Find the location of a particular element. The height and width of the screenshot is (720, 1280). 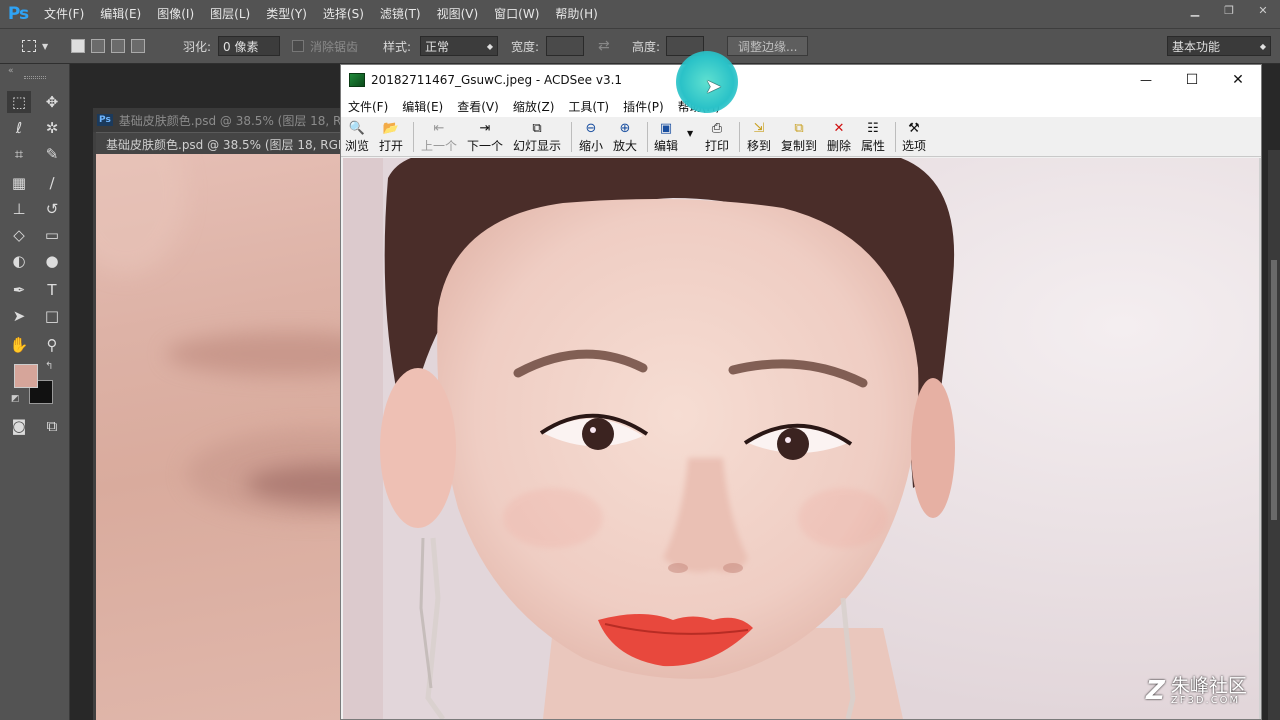

ps-menu-view: 视图(V) is located at coordinates (458, 14).